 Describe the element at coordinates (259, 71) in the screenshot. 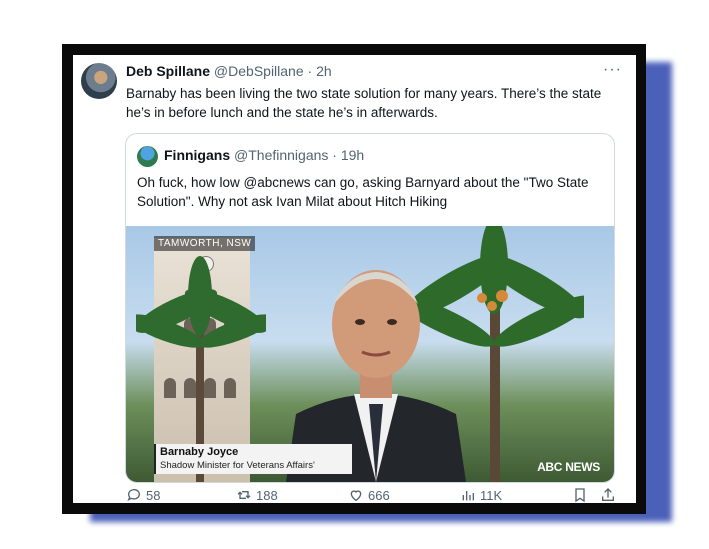

I see `author-handle: @DebSpillane` at that location.